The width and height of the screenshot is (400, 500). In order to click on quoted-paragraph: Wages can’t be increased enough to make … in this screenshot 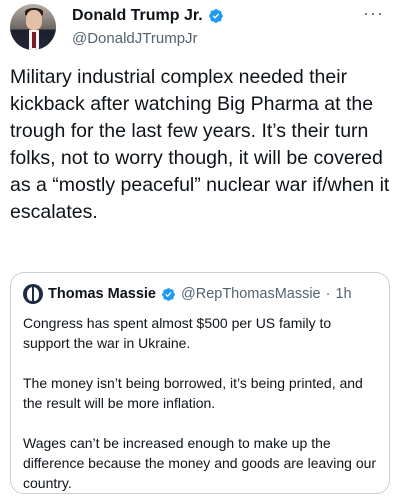, I will do `click(200, 463)`.